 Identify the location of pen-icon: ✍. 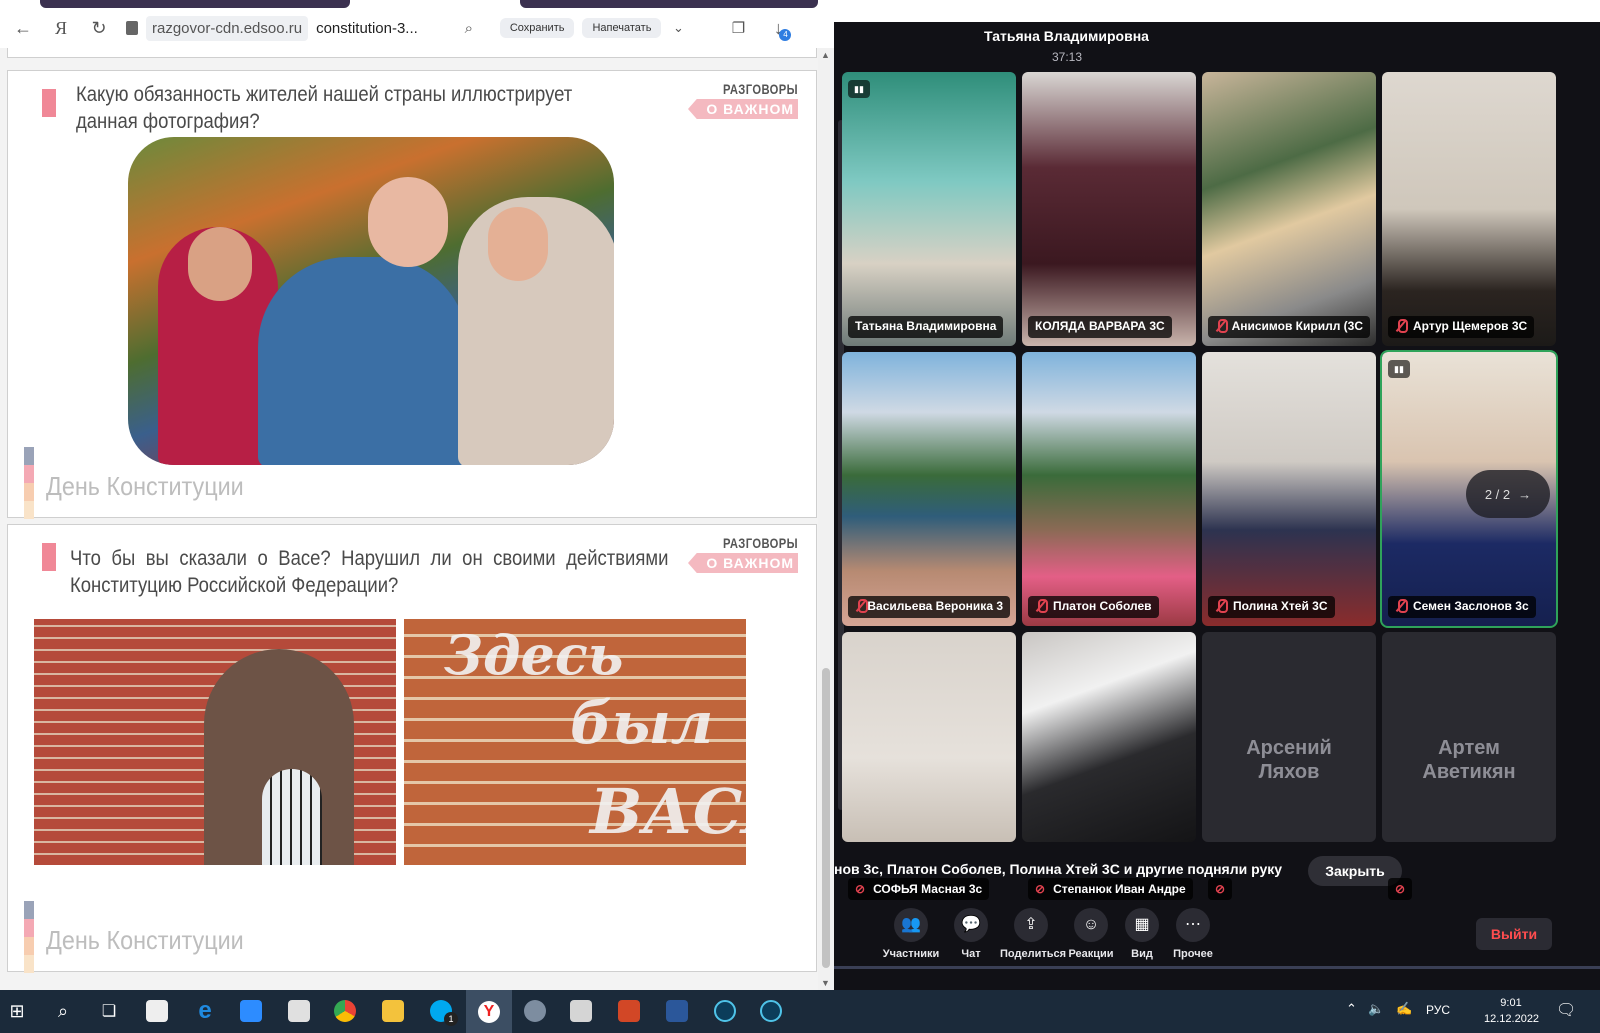
(1404, 1009).